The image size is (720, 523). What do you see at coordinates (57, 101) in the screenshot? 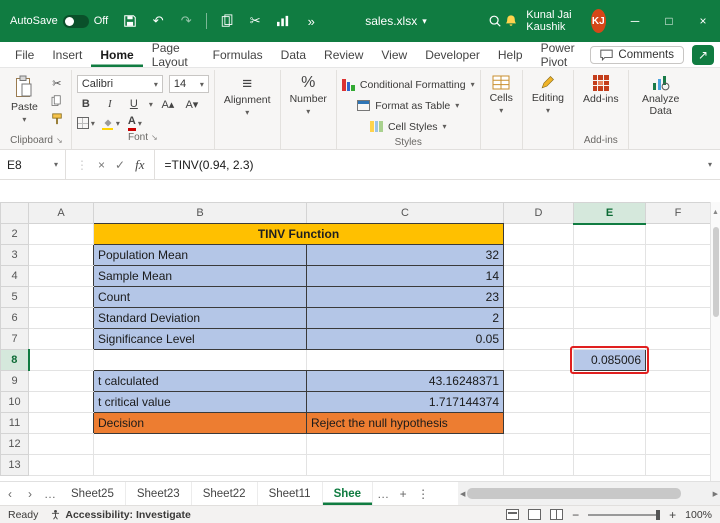
I see `copy-button` at bounding box center [57, 101].